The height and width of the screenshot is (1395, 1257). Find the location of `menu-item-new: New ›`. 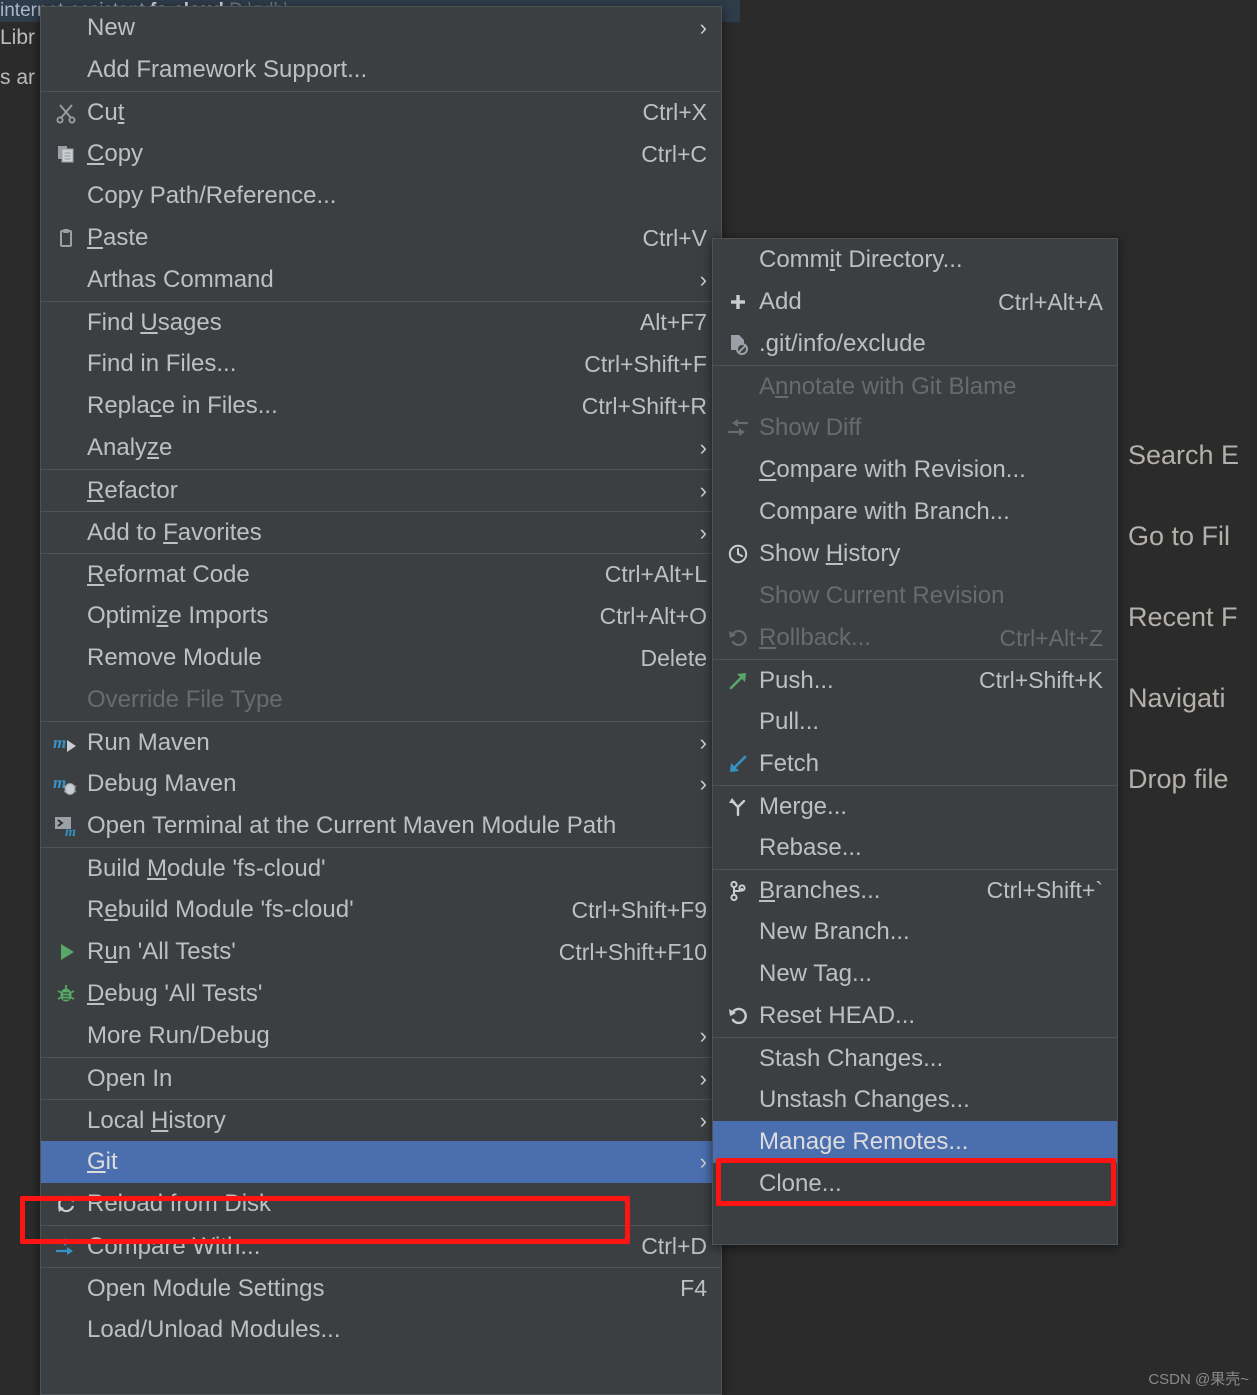

menu-item-new: New › is located at coordinates (381, 28).